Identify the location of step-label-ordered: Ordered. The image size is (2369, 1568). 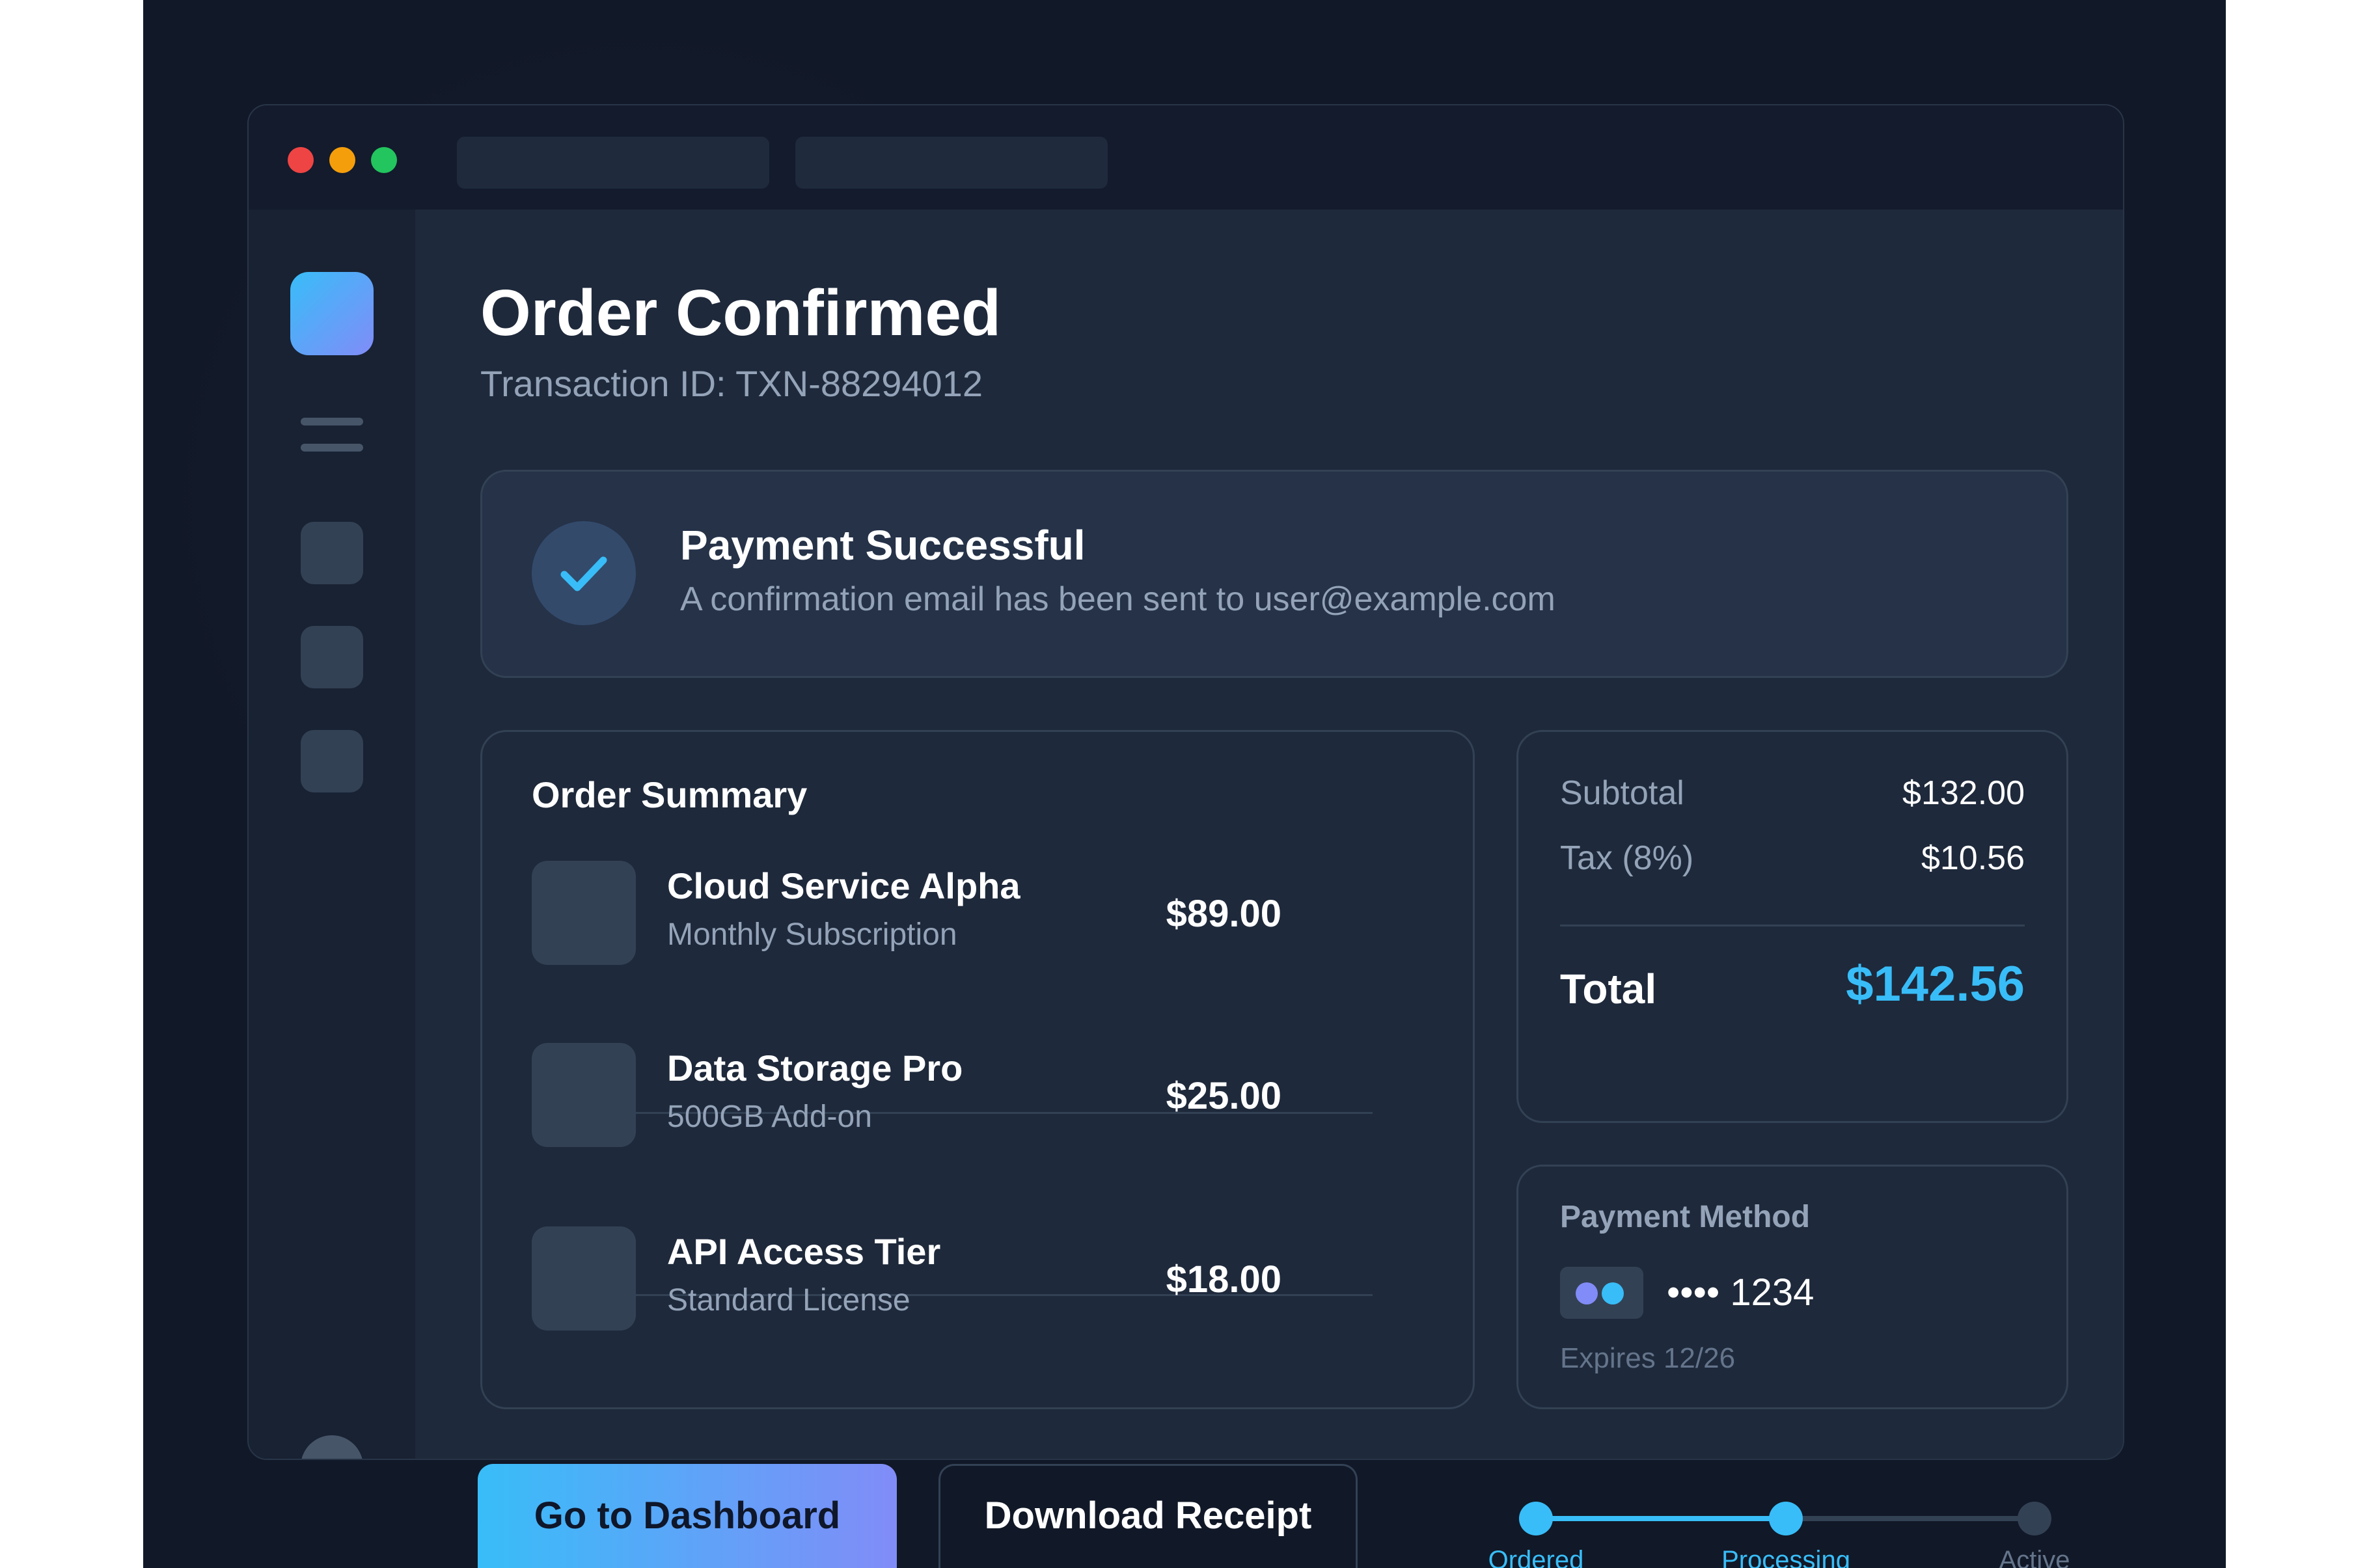
(1536, 1557).